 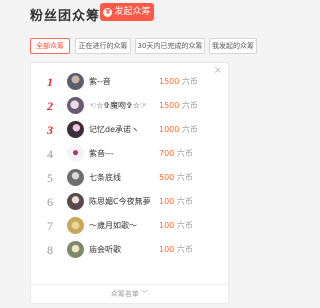 I want to click on tab-ongoing: 正在进行的众筹, so click(x=103, y=46).